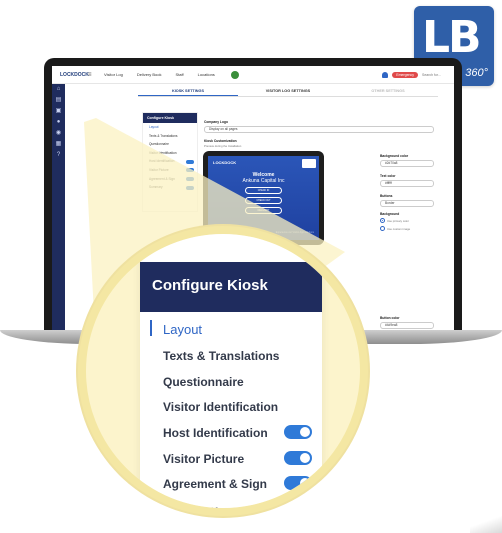 The width and height of the screenshot is (502, 533). I want to click on panel-item-texts-translations: Texts & Translations, so click(221, 356).